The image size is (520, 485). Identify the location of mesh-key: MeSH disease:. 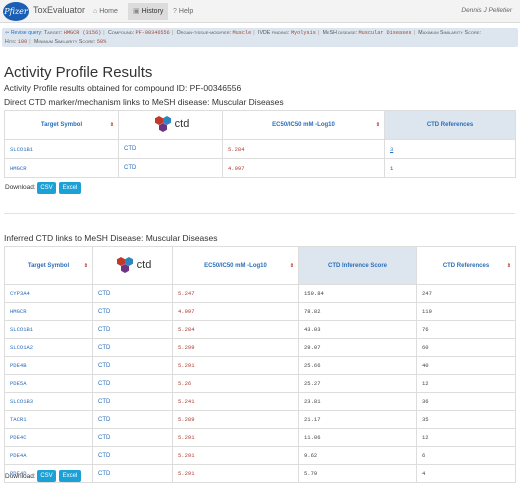
(340, 33).